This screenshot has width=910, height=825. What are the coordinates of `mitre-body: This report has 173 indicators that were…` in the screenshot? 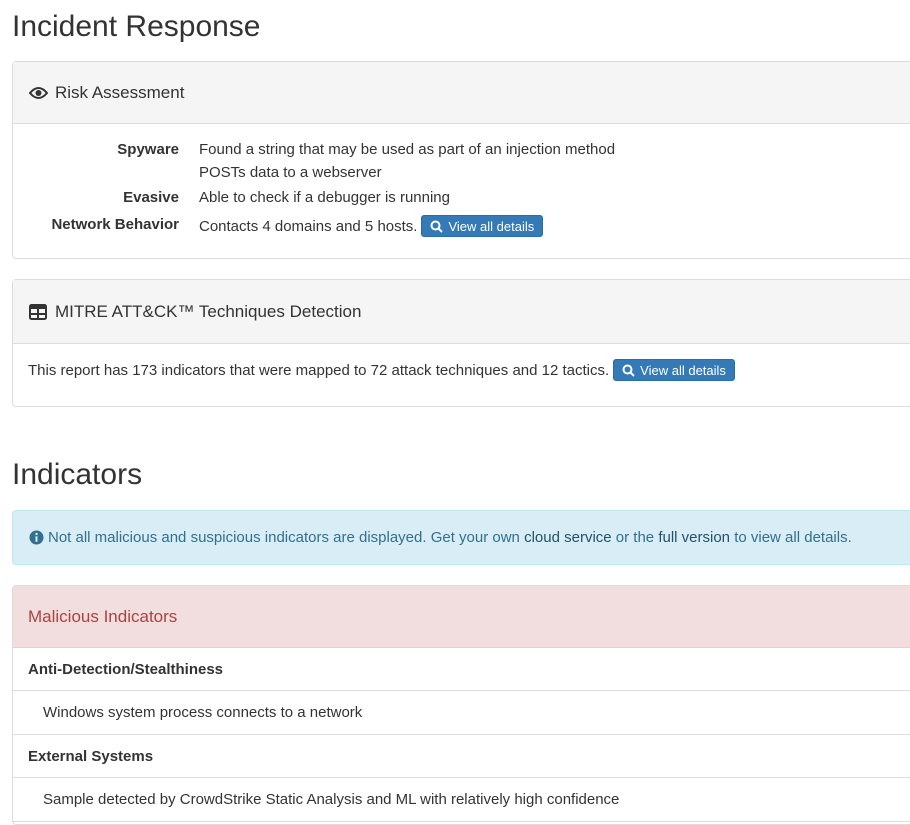 It's located at (381, 370).